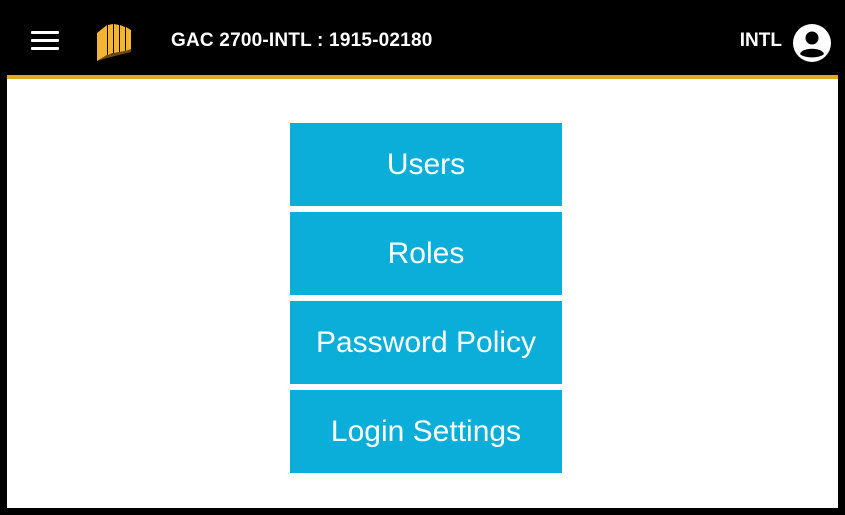 The image size is (845, 515). I want to click on roles-button: Roles, so click(426, 253).